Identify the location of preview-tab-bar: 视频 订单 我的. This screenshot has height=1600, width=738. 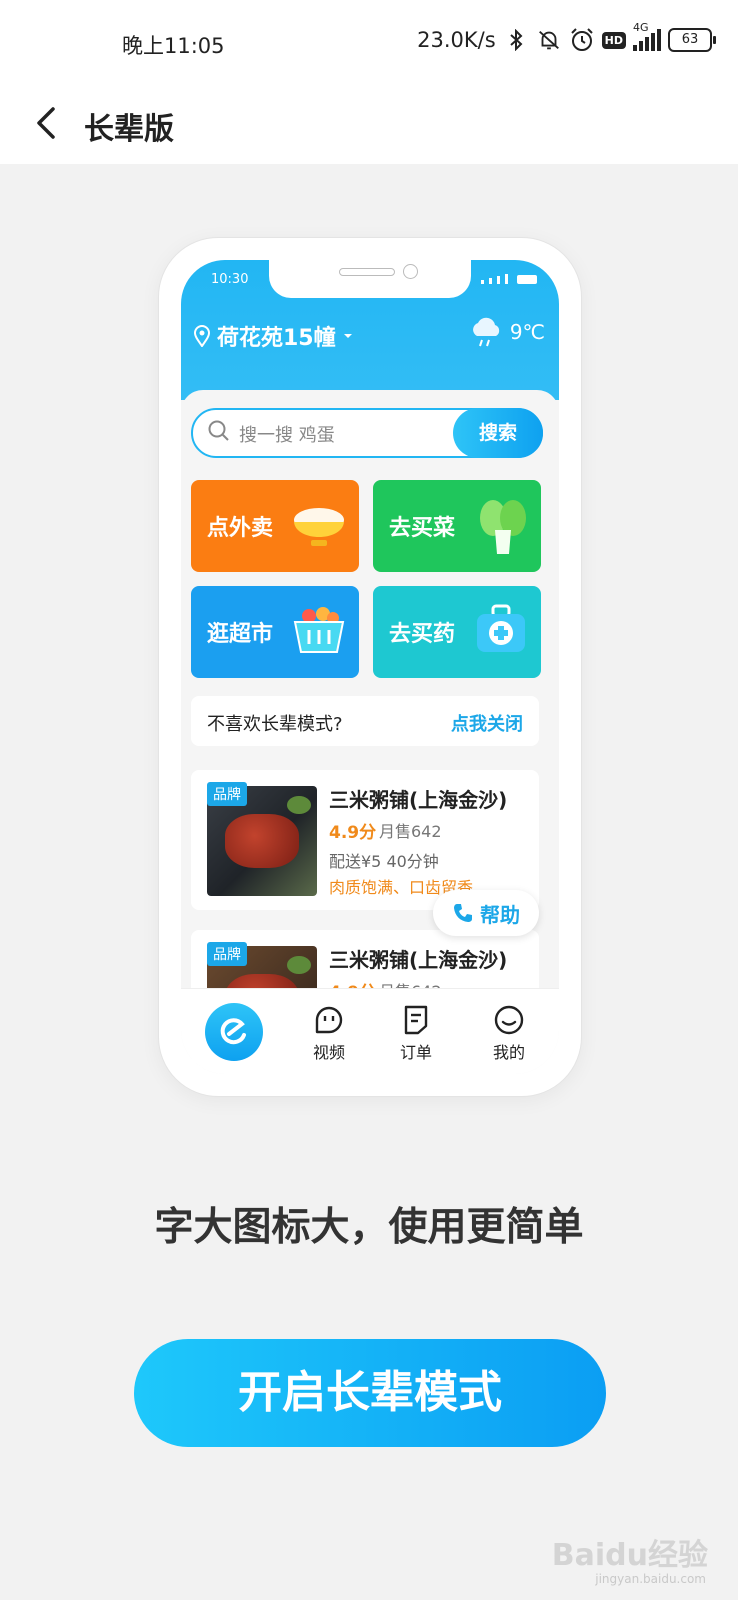
(370, 1031).